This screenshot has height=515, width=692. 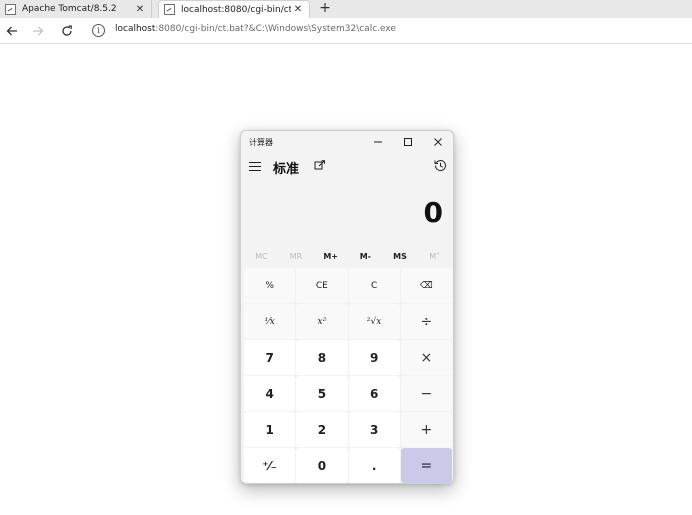 What do you see at coordinates (434, 257) in the screenshot?
I see `memory-button-m: M˅` at bounding box center [434, 257].